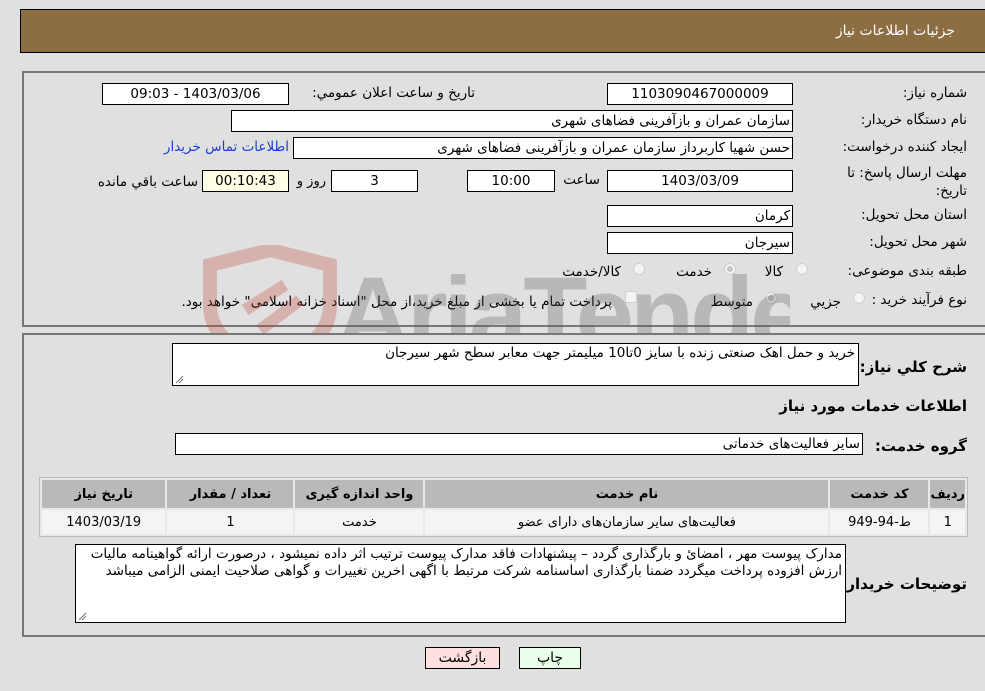 The image size is (985, 691). What do you see at coordinates (700, 94) in the screenshot?
I see `need-number-field: 1103090467000009` at bounding box center [700, 94].